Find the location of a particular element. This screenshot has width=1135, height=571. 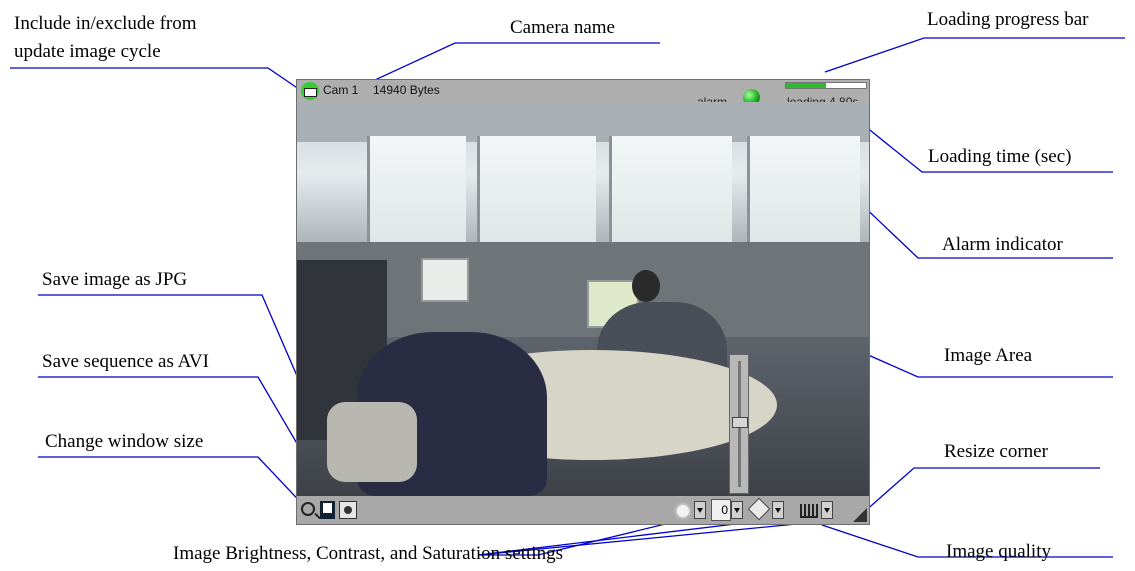

person-head is located at coordinates (646, 286).